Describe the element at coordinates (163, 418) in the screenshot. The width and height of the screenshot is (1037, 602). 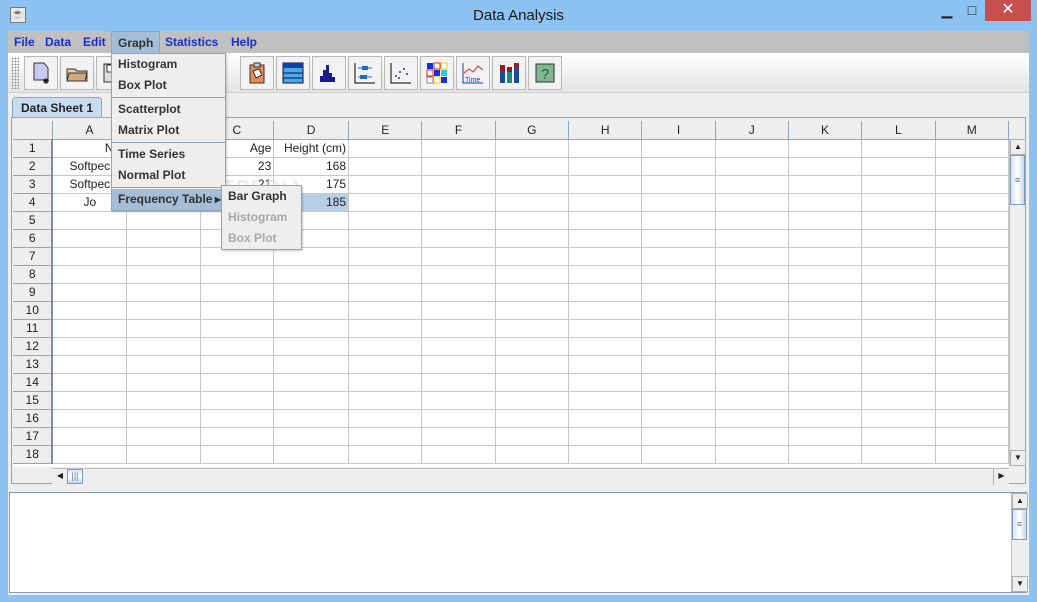
I see `cell-b16` at that location.